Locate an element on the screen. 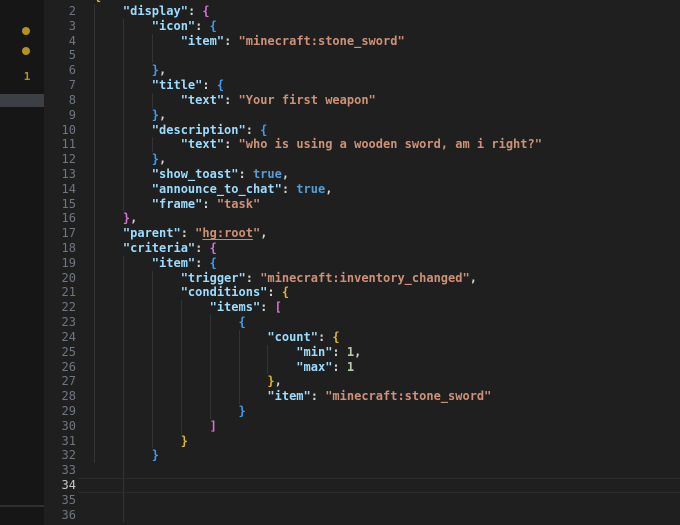 Image resolution: width=680 pixels, height=525 pixels. code-line-content: "criteria": { is located at coordinates (379, 248).